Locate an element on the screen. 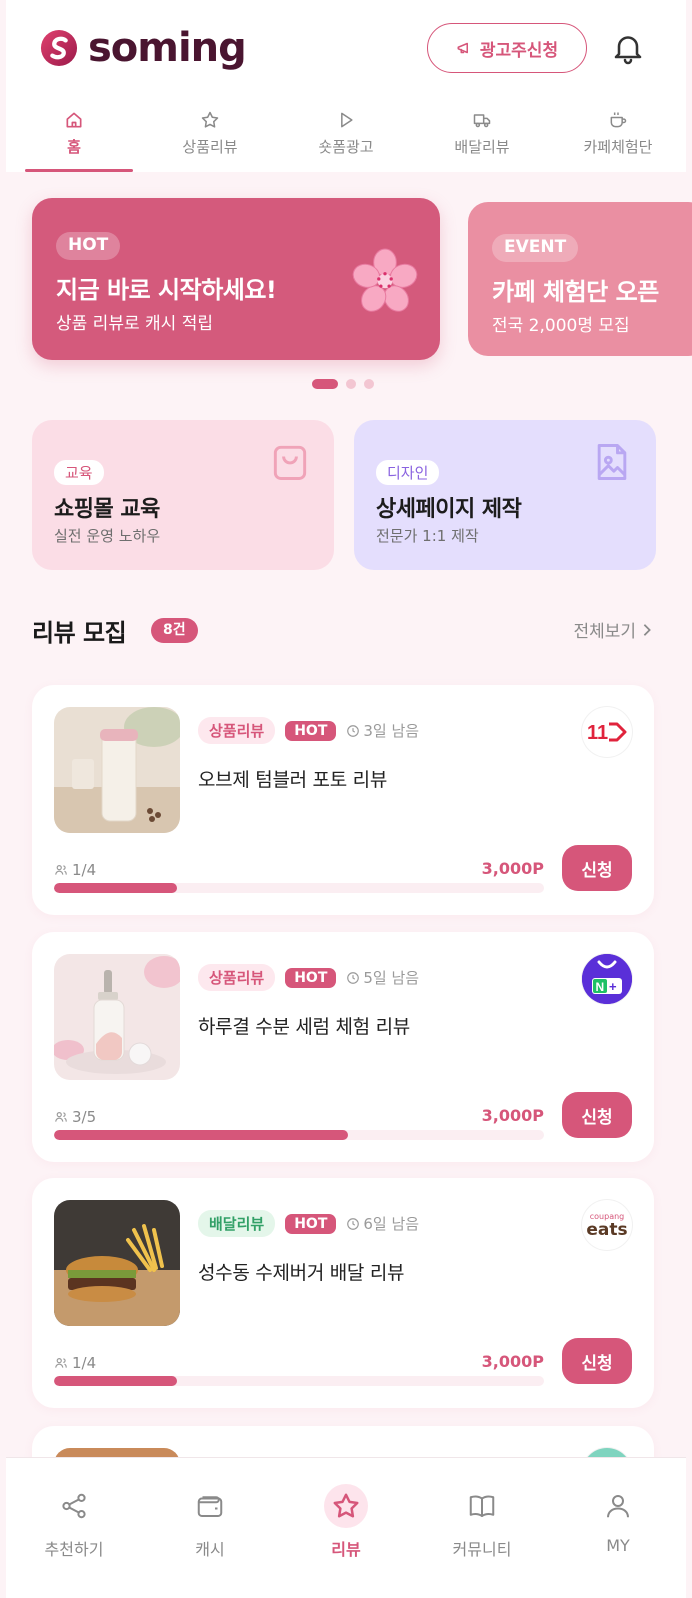 The image size is (692, 1598). days-left: 5일 남음 is located at coordinates (382, 977).